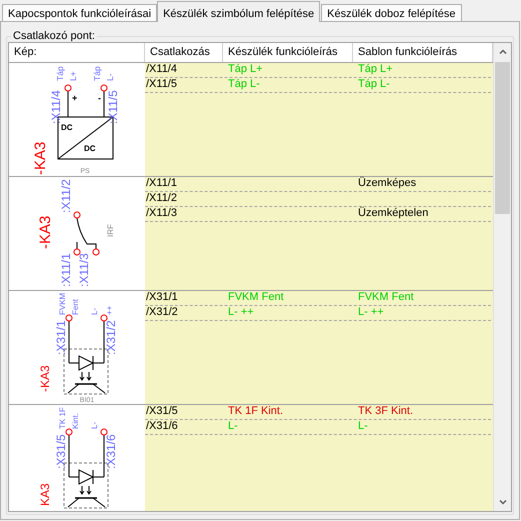 The height and width of the screenshot is (521, 521). Describe the element at coordinates (111, 451) in the screenshot. I see `terminal-label: :X31/6` at that location.